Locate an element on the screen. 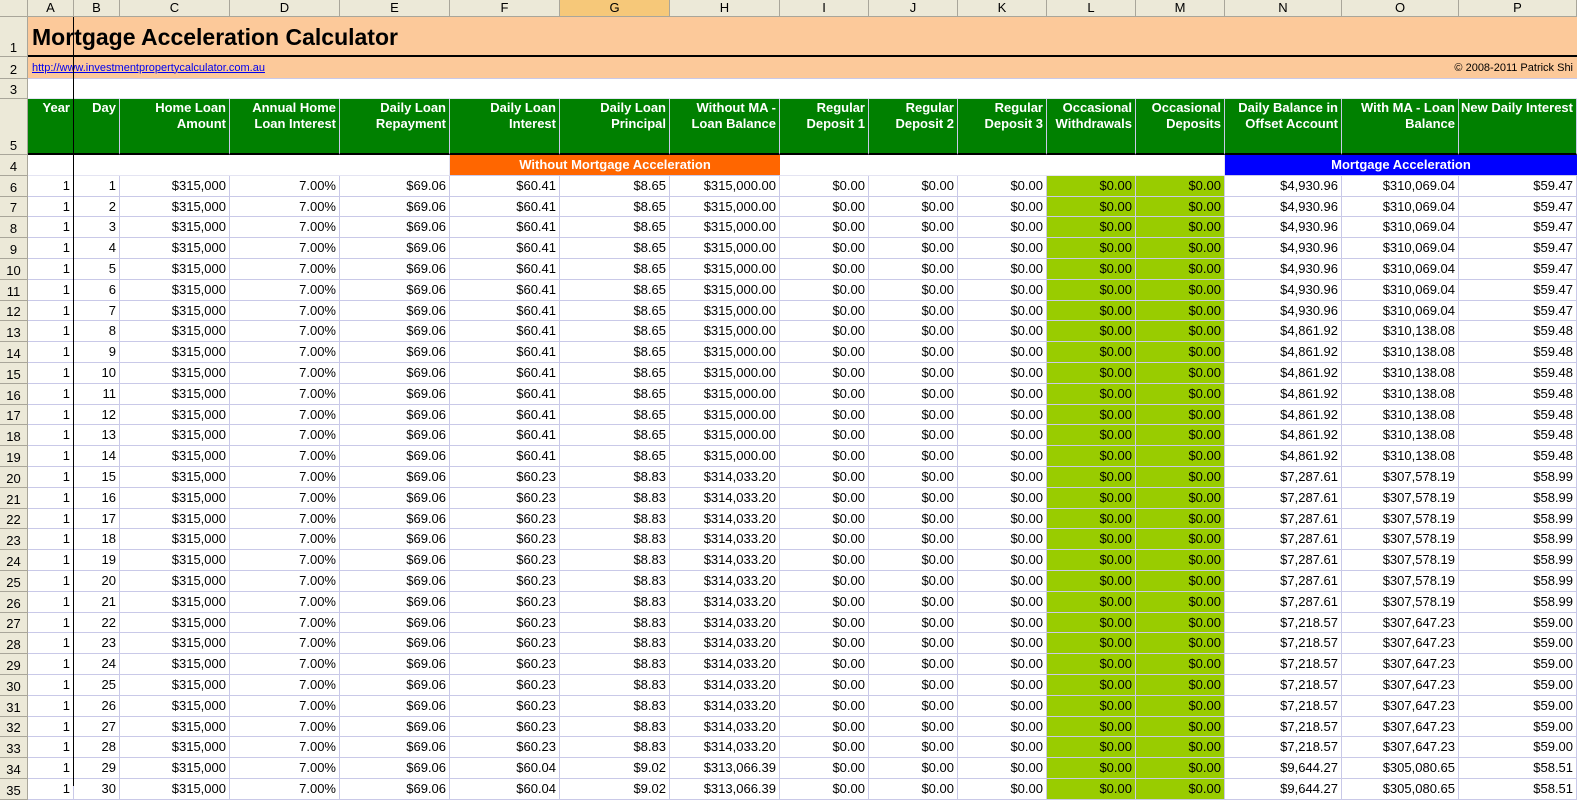 The height and width of the screenshot is (800, 1580). offset-balance-cell: $7,218.57 is located at coordinates (1283, 644).